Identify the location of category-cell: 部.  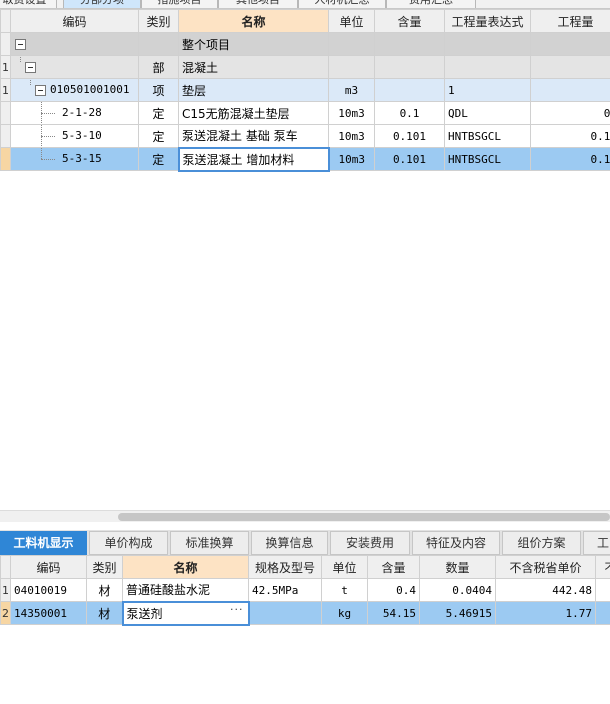
(158, 67).